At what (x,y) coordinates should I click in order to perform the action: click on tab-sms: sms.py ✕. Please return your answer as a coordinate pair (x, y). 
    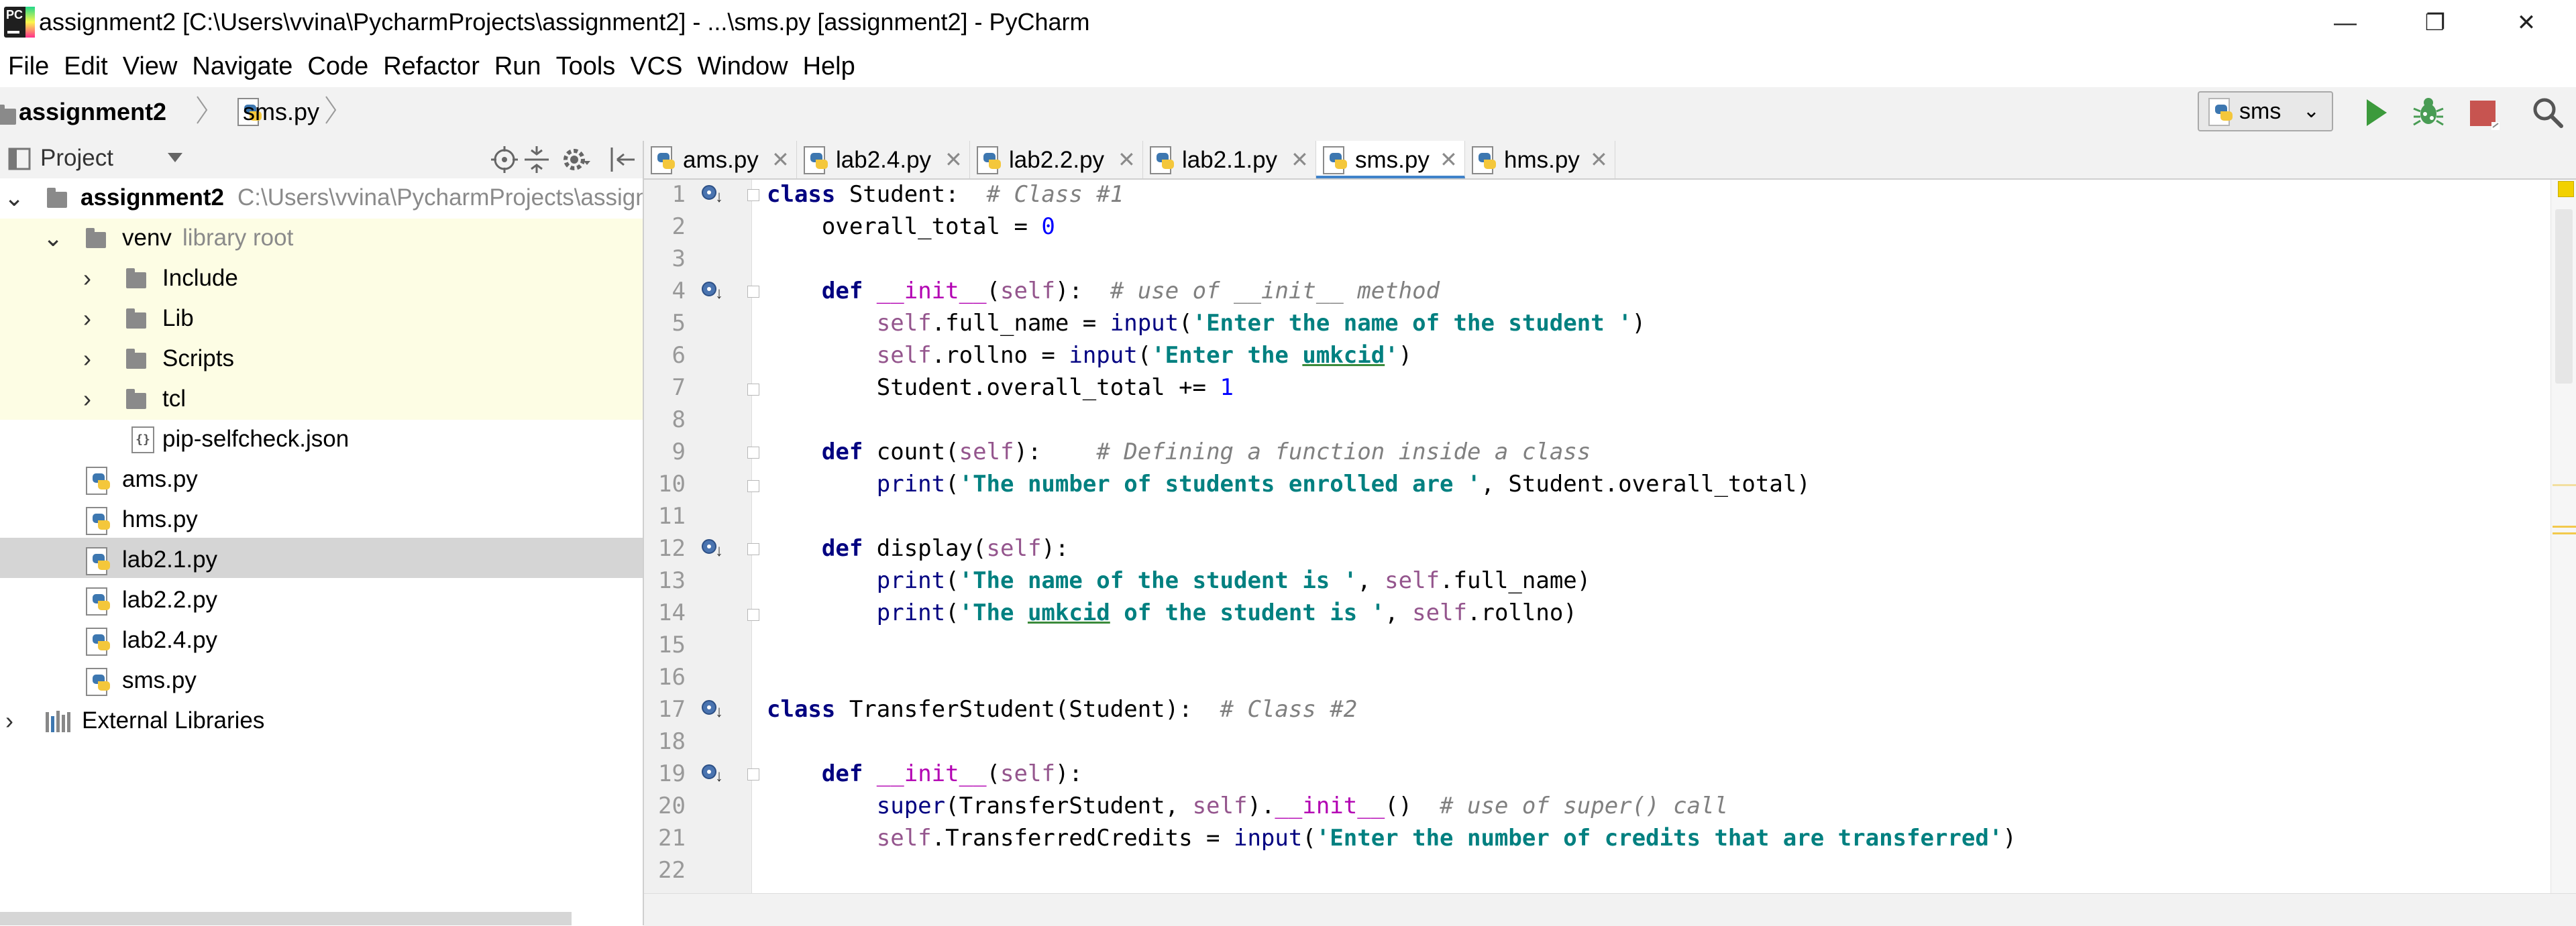
    Looking at the image, I should click on (1390, 159).